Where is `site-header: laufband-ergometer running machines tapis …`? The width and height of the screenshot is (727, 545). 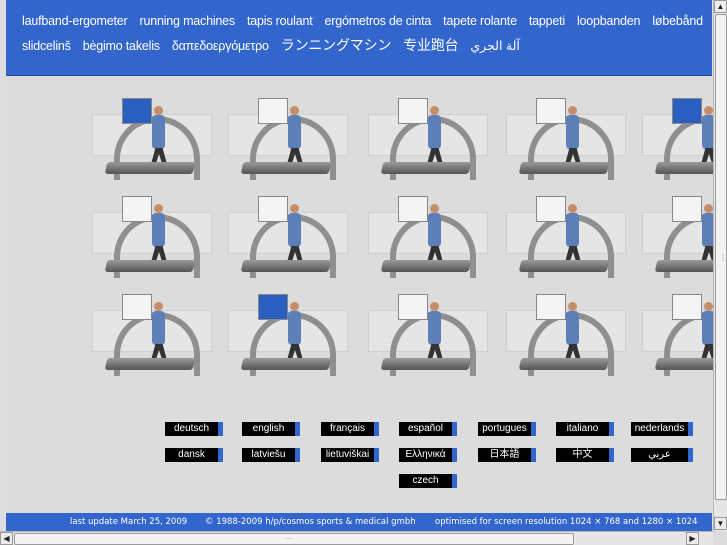 site-header: laufband-ergometer running machines tapis … is located at coordinates (359, 38).